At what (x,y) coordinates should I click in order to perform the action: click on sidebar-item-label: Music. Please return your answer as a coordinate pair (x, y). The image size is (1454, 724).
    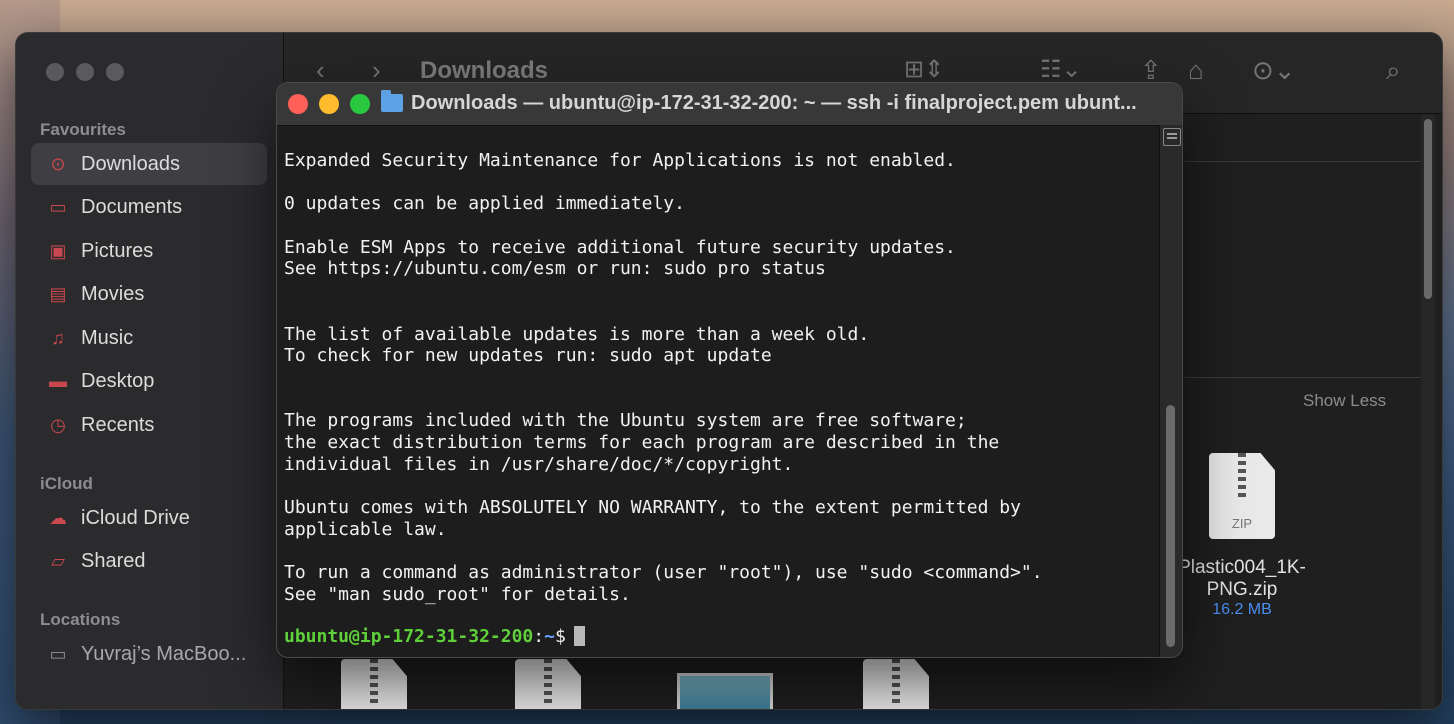
    Looking at the image, I should click on (107, 337).